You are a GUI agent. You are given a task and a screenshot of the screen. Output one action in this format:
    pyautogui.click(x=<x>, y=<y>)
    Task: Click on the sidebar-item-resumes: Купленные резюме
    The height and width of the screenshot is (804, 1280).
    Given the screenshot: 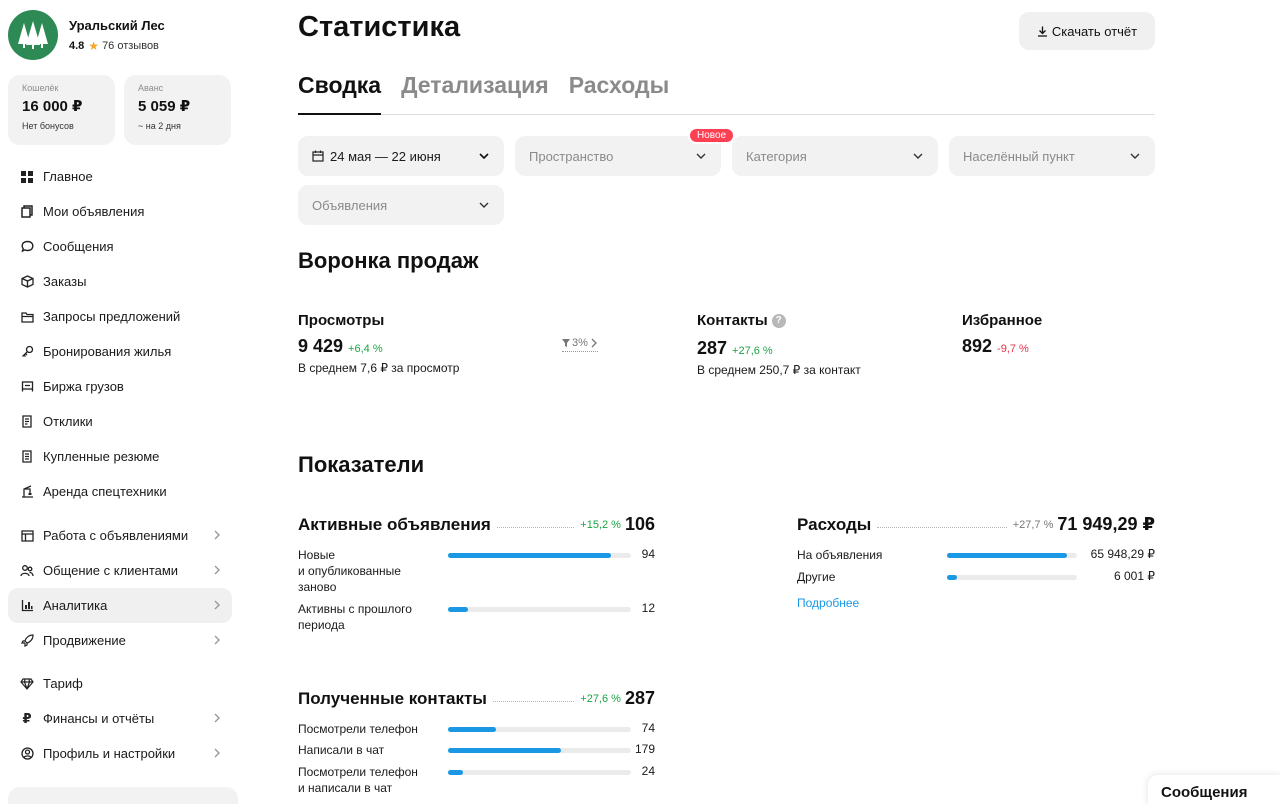 What is the action you would take?
    pyautogui.click(x=120, y=456)
    